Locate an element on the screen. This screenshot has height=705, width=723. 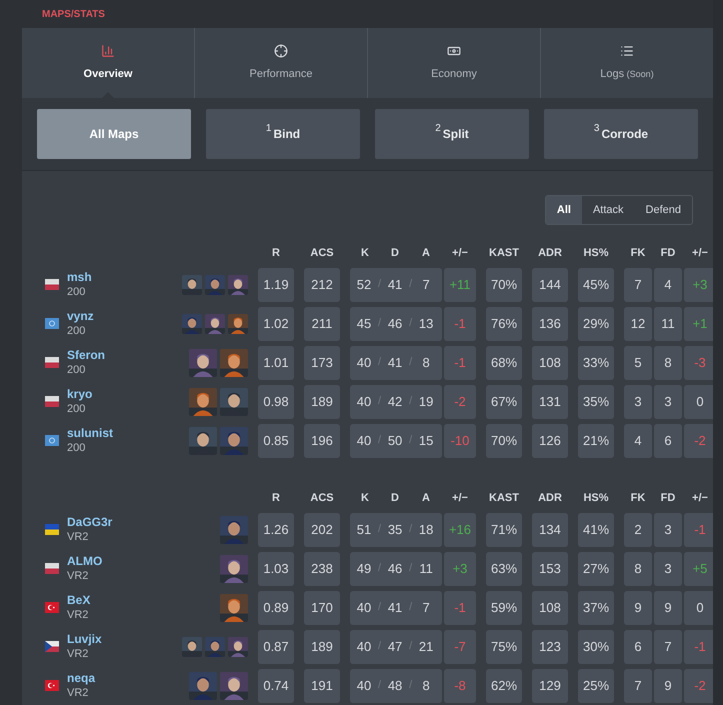
kd-diff-cell: -1 is located at coordinates (460, 323).